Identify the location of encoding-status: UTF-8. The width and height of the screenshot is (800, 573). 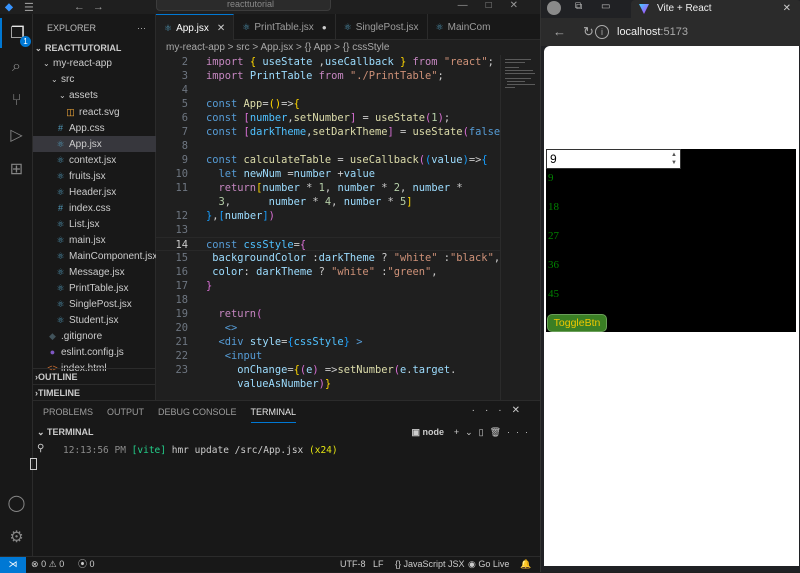
(353, 564).